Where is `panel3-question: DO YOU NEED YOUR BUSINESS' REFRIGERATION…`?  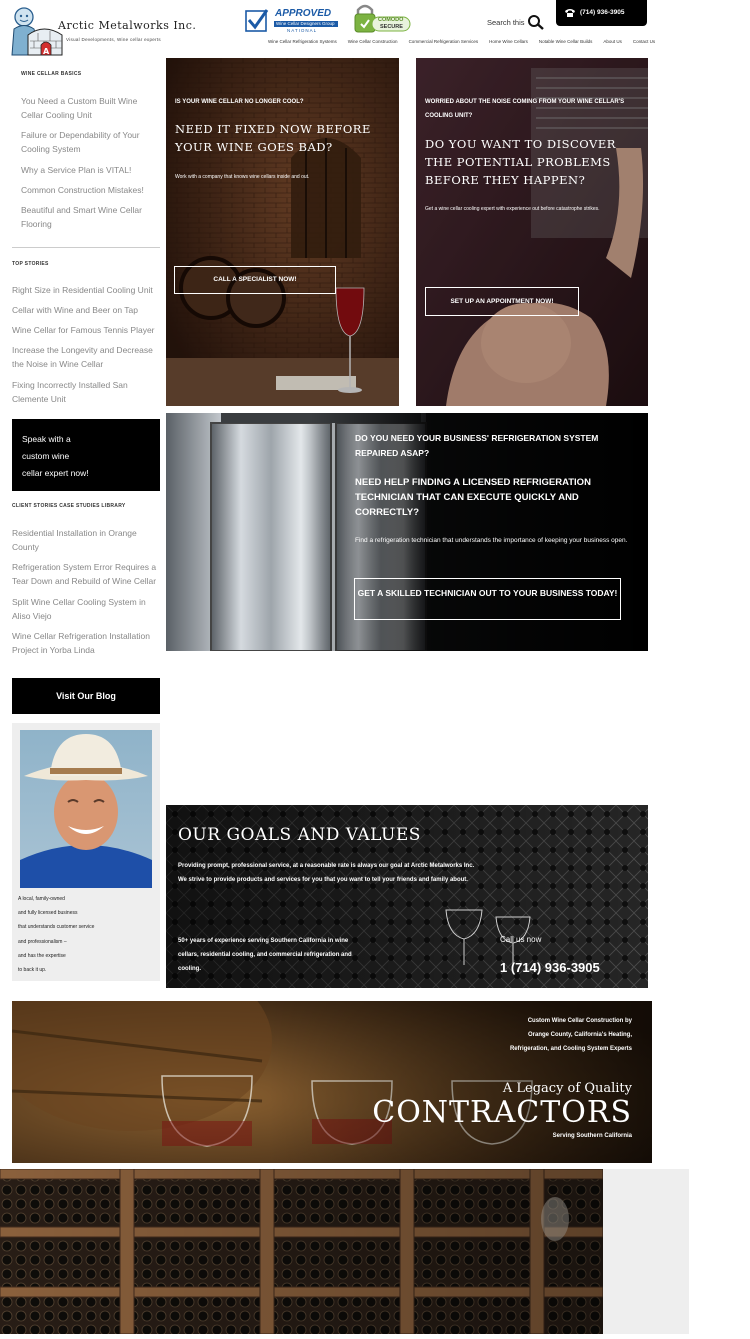
panel3-question: DO YOU NEED YOUR BUSINESS' REFRIGERATION… is located at coordinates (477, 445).